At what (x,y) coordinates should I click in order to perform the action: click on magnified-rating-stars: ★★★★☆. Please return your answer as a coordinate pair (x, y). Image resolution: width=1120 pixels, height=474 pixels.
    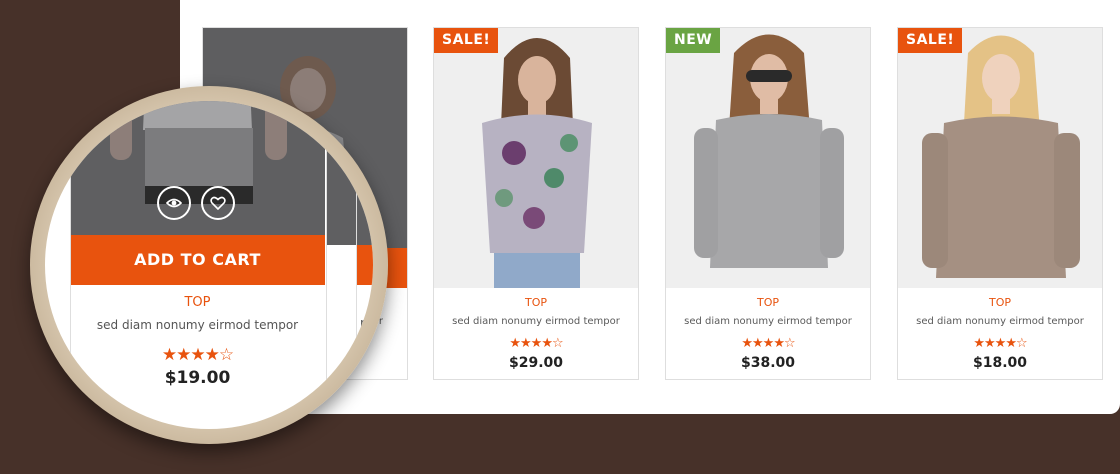
    Looking at the image, I should click on (197, 355).